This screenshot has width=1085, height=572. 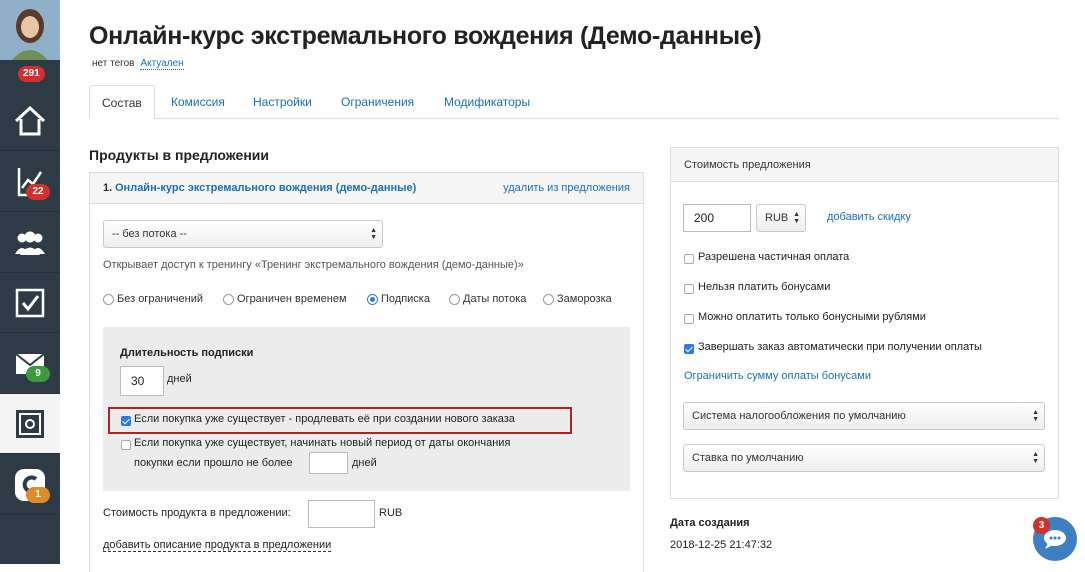 I want to click on radio-stream-dates: Даты потока, so click(x=487, y=299).